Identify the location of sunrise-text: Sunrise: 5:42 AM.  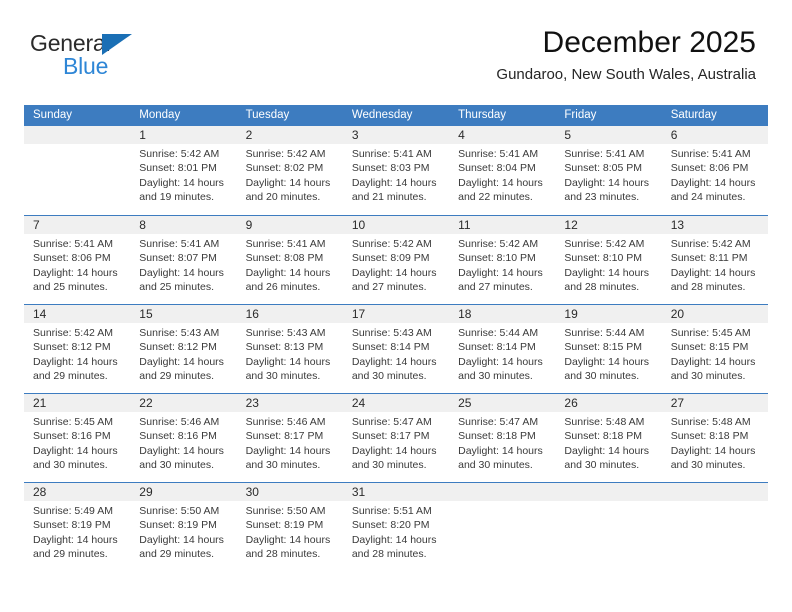
(179, 154).